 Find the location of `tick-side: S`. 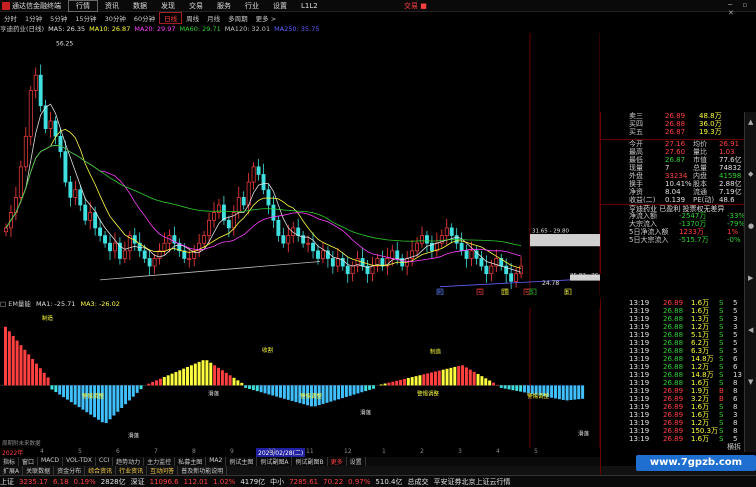

tick-side: S is located at coordinates (721, 375).